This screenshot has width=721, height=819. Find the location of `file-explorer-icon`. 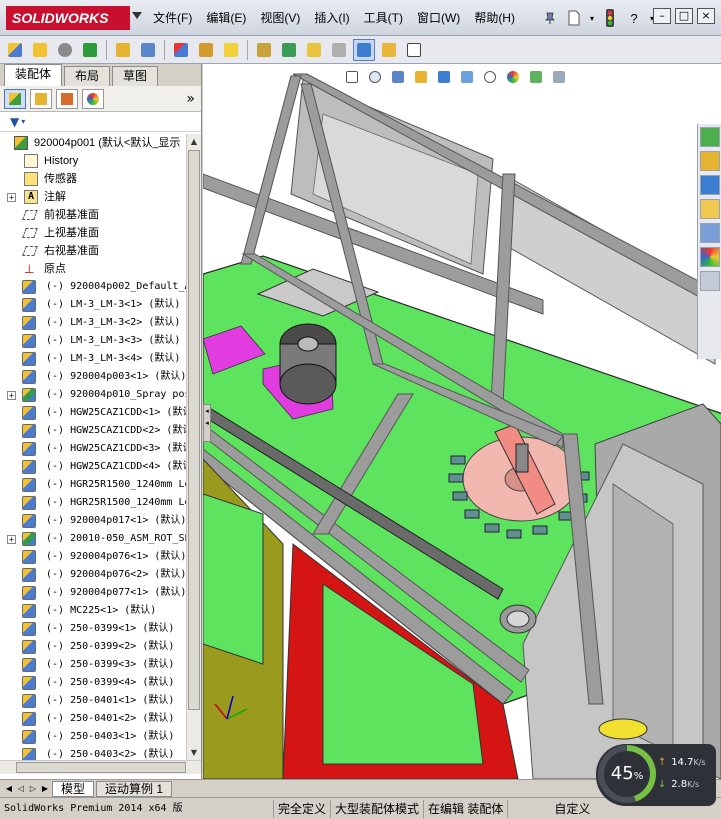

file-explorer-icon is located at coordinates (710, 209).